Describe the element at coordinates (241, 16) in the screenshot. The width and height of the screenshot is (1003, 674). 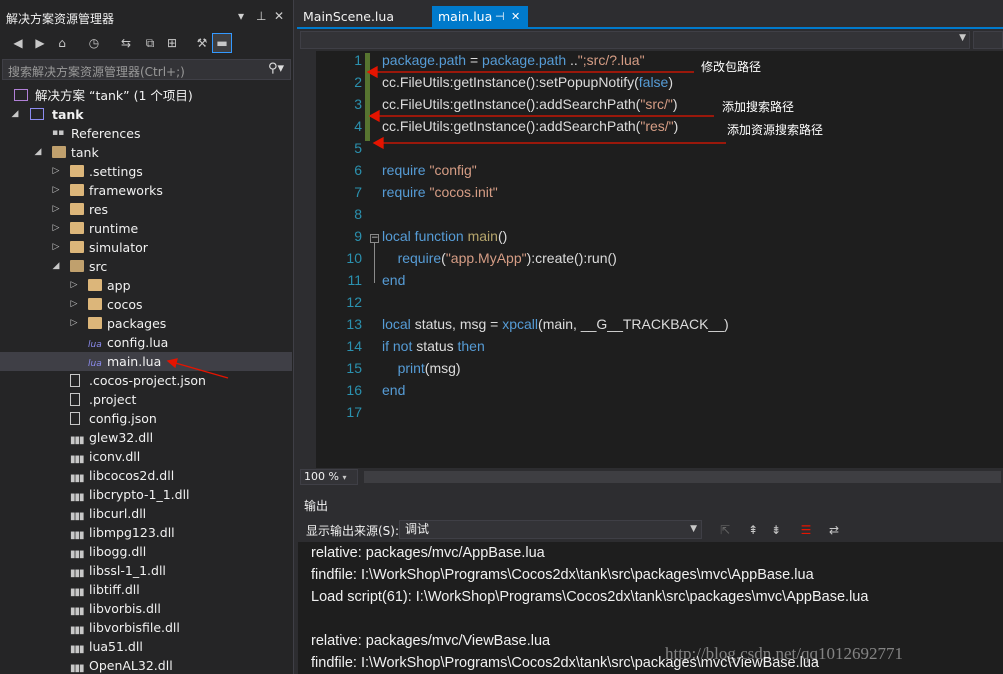
I see `dropdown-icon: ▾` at that location.